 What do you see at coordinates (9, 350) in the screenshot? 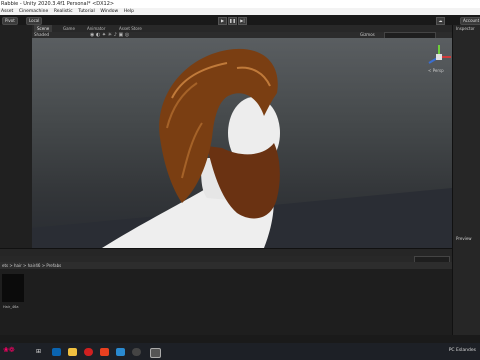
I see `colorful-logo-icon: ❀❁` at bounding box center [9, 350].